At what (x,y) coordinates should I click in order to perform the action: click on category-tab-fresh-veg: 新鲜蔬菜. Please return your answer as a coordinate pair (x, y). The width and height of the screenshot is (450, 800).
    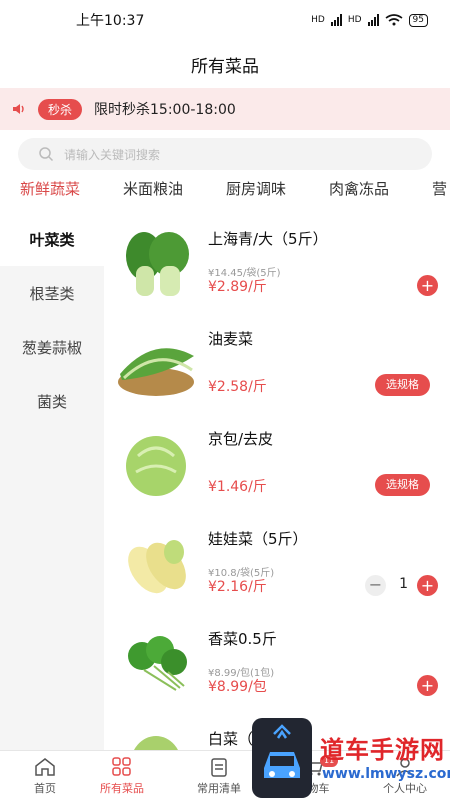
    Looking at the image, I should click on (50, 188).